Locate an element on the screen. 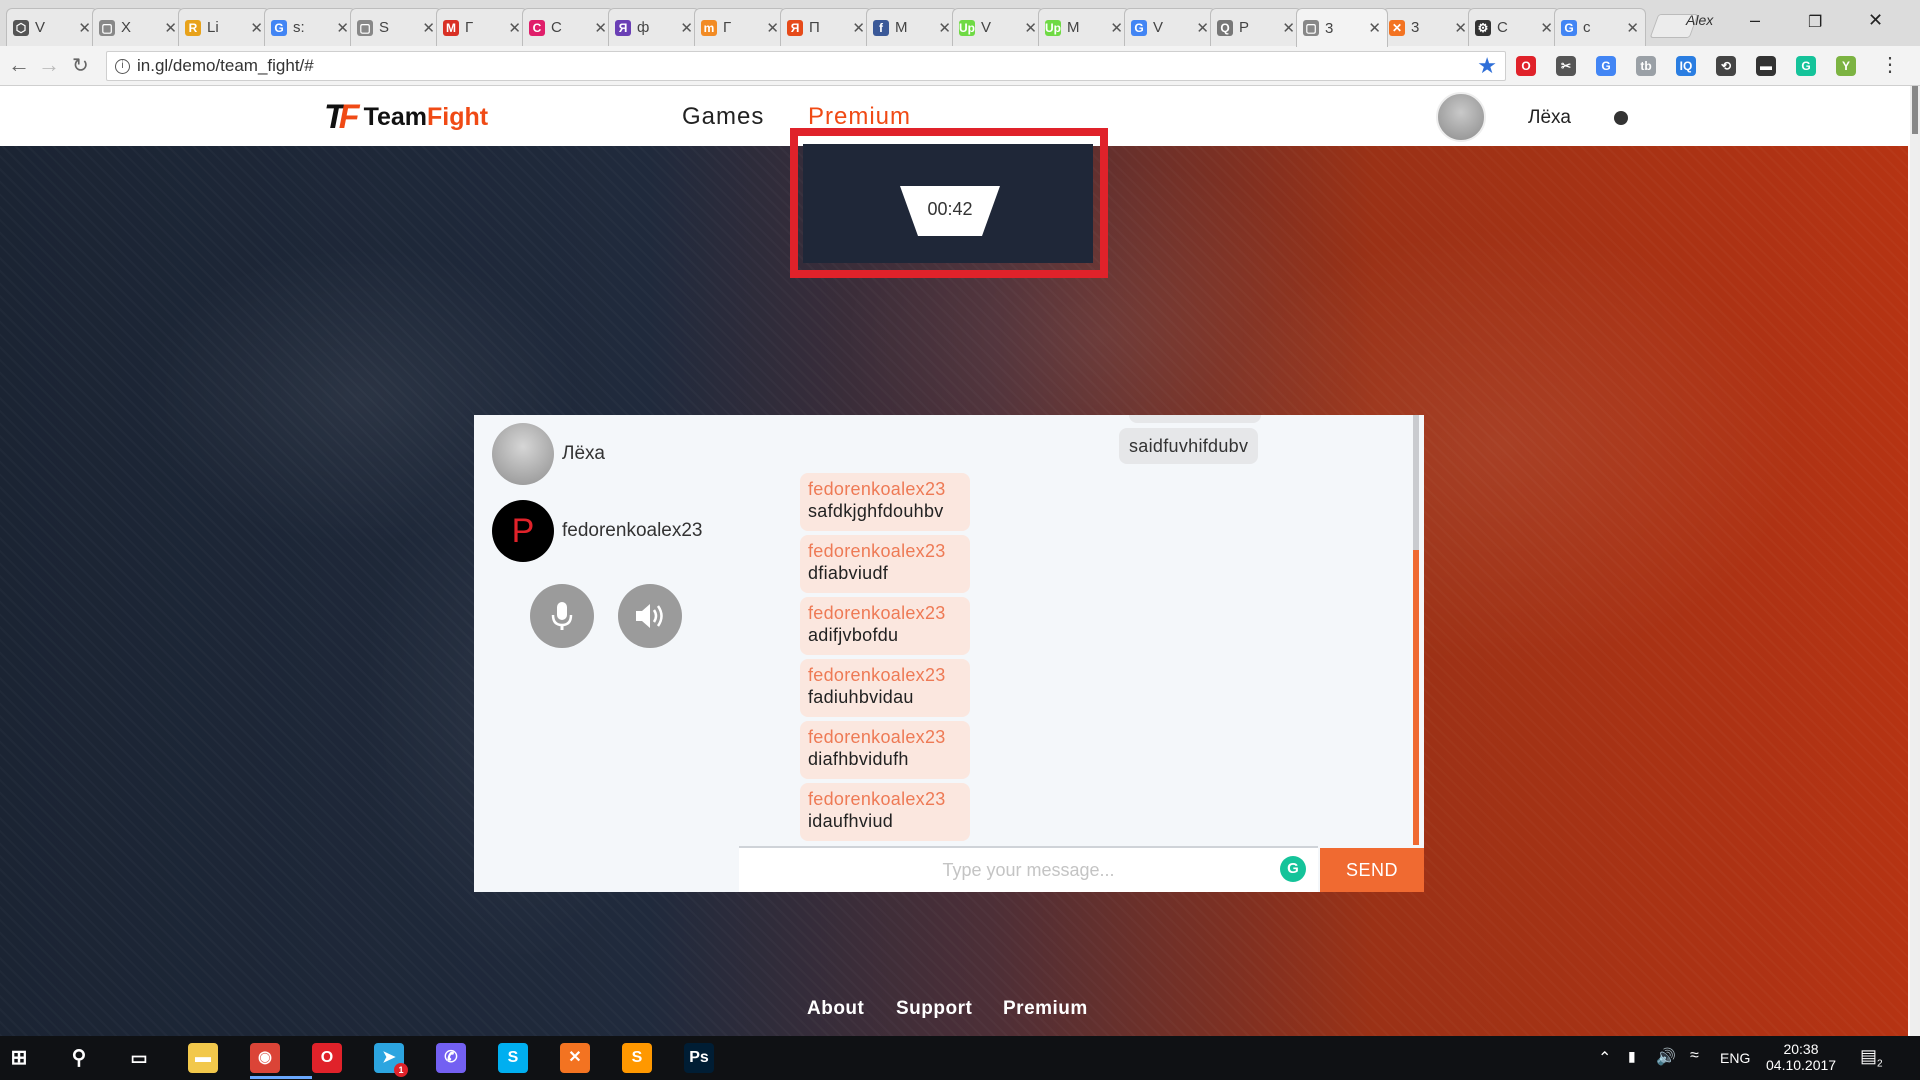  restore-icon: ❐ is located at coordinates (1815, 22).